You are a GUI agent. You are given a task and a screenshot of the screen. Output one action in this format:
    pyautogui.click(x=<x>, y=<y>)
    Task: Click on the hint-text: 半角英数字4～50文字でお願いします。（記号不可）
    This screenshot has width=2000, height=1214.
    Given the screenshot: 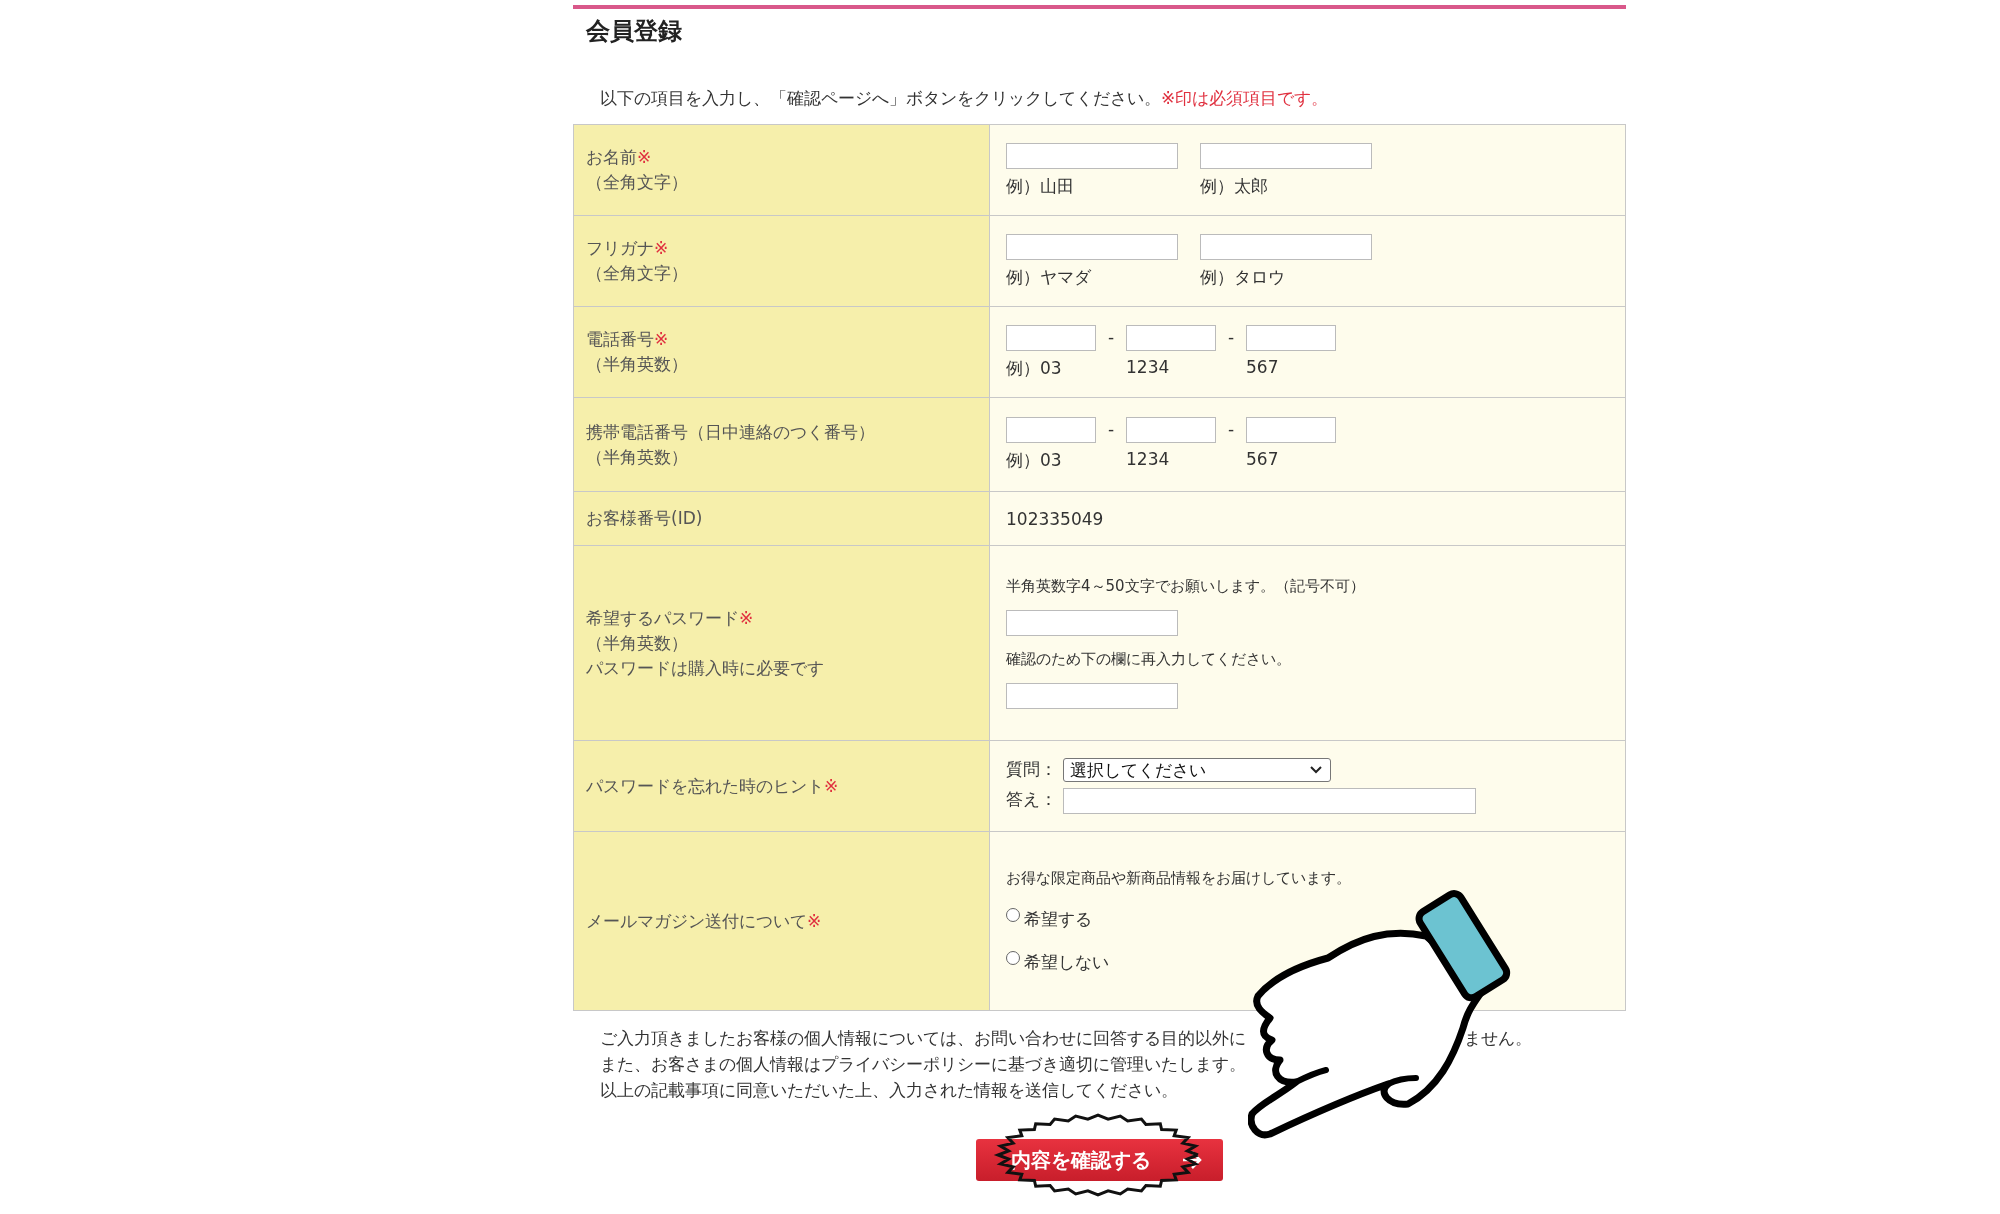 What is the action you would take?
    pyautogui.click(x=1185, y=586)
    